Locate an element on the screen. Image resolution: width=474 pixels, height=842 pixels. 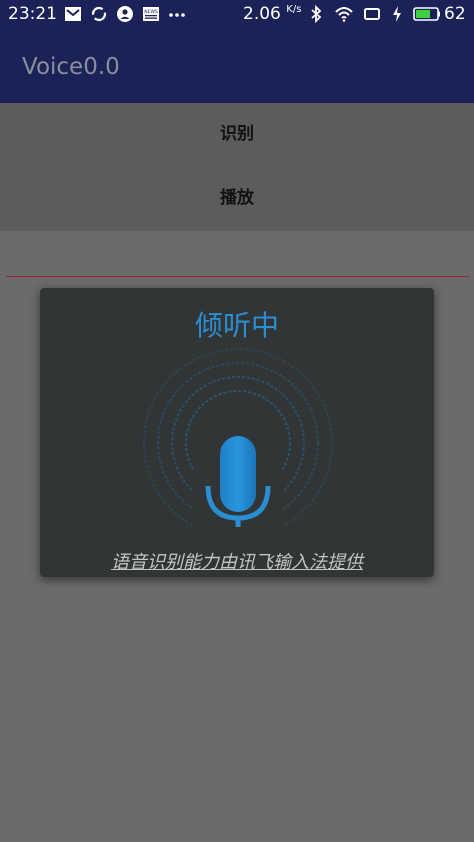
microphone-icon is located at coordinates (238, 440).